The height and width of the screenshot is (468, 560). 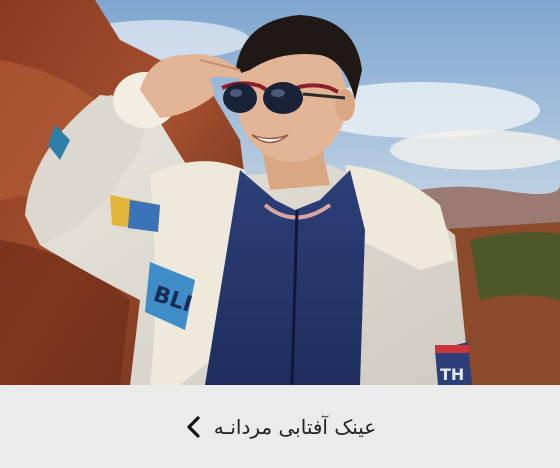 I want to click on caption-link: عینک آفتابی مردانـه, so click(x=280, y=427).